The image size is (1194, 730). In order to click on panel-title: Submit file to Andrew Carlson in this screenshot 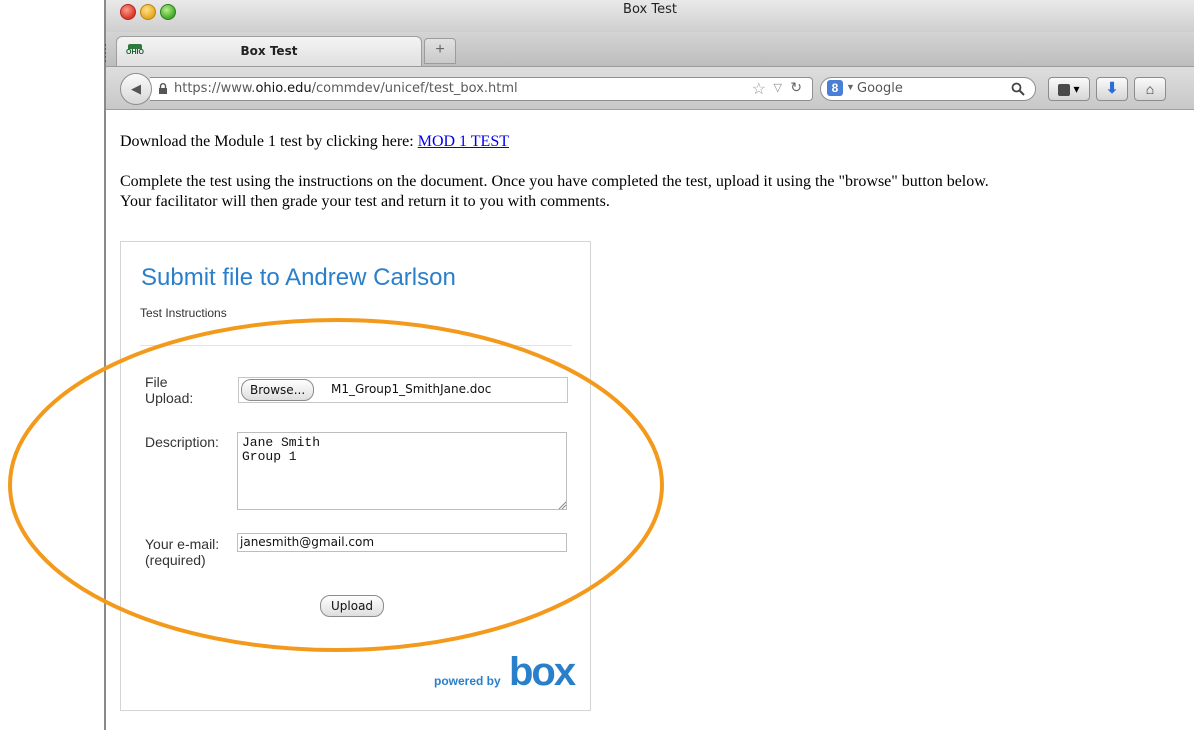, I will do `click(298, 277)`.